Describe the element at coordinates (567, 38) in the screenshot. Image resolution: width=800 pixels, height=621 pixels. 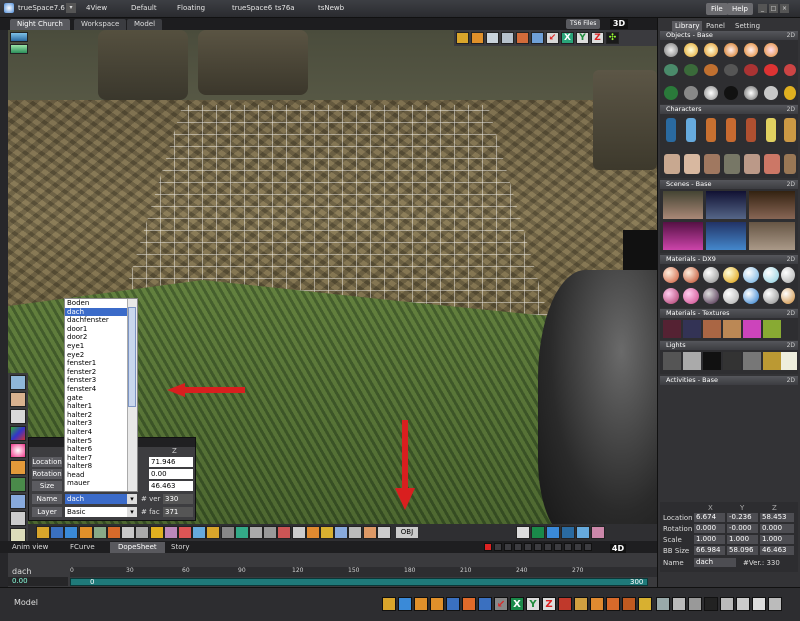
I see `axis-x-button: X` at that location.